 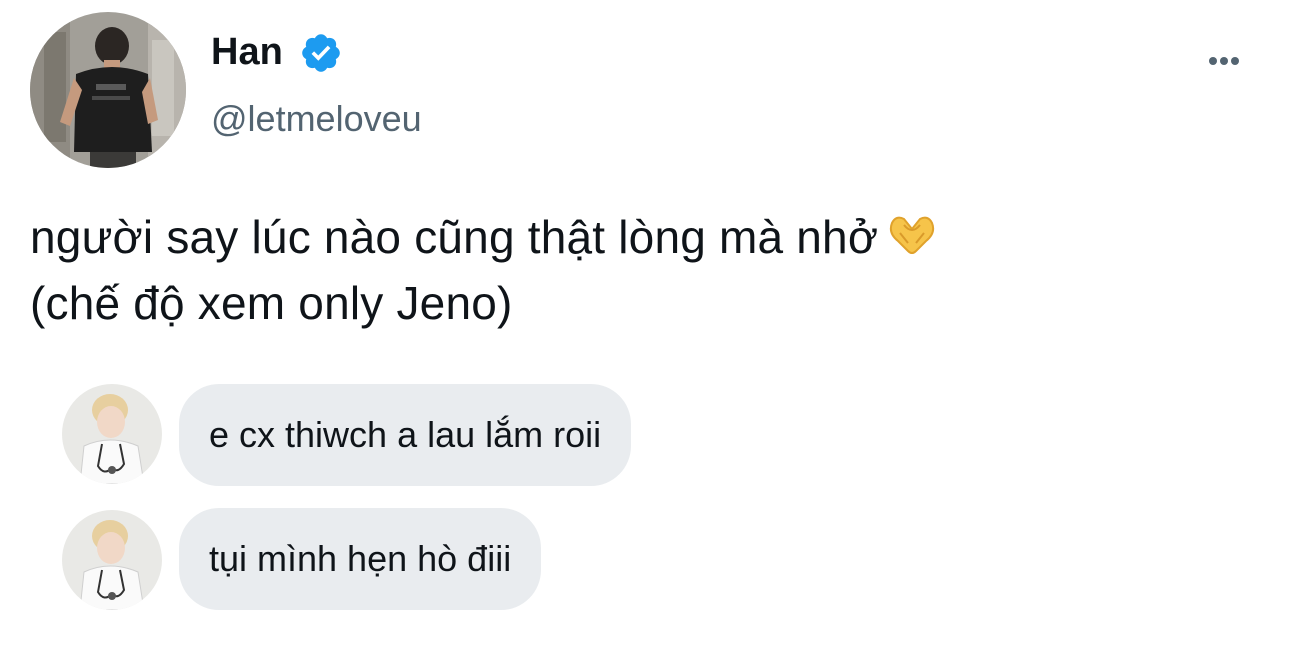 I want to click on heart-hands-icon, so click(x=912, y=235).